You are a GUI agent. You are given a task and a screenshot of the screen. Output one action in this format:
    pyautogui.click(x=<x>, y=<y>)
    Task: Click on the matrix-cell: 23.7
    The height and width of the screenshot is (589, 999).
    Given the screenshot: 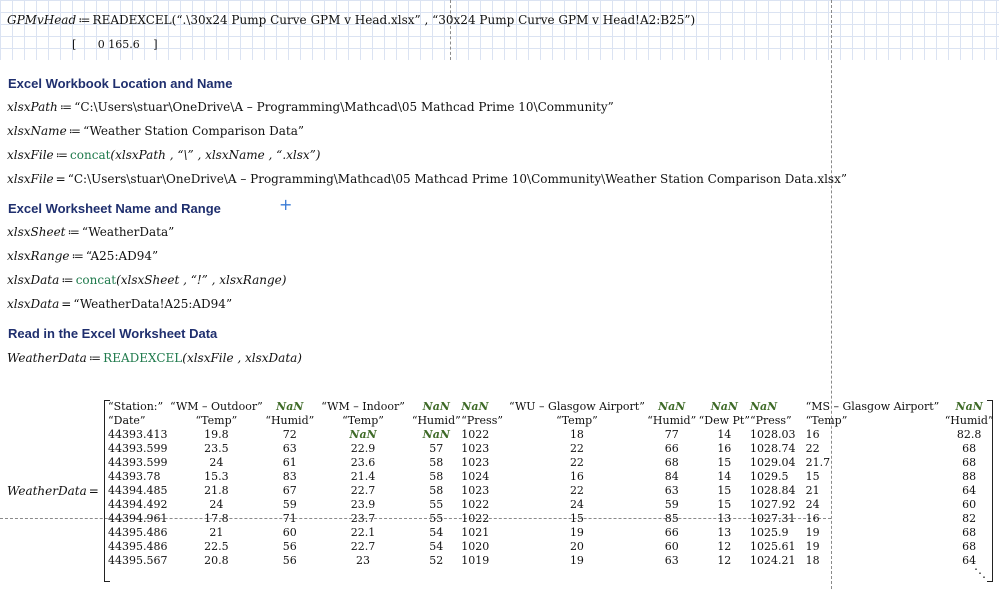 What is the action you would take?
    pyautogui.click(x=363, y=519)
    